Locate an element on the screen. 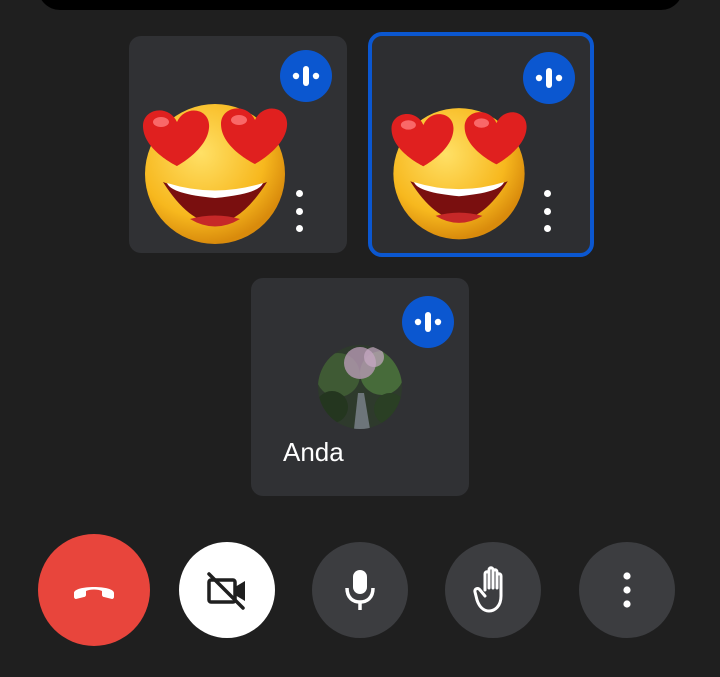 The width and height of the screenshot is (720, 677). microphone-icon is located at coordinates (360, 590).